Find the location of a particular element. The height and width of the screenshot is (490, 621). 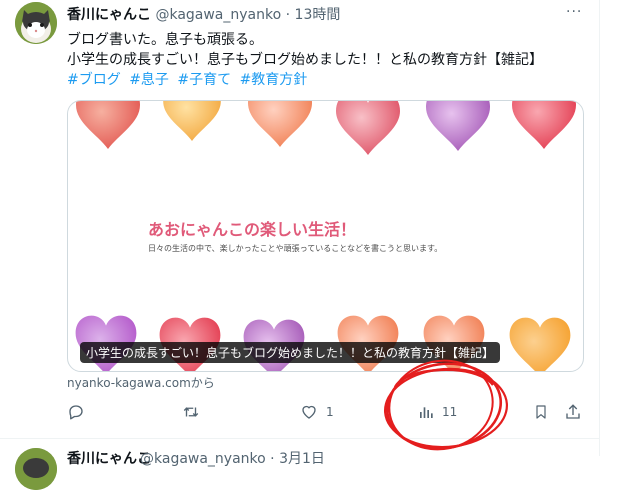

tweet-header: 香川にゃんこ @kagawa_nyanko · 13時間 is located at coordinates (203, 14).